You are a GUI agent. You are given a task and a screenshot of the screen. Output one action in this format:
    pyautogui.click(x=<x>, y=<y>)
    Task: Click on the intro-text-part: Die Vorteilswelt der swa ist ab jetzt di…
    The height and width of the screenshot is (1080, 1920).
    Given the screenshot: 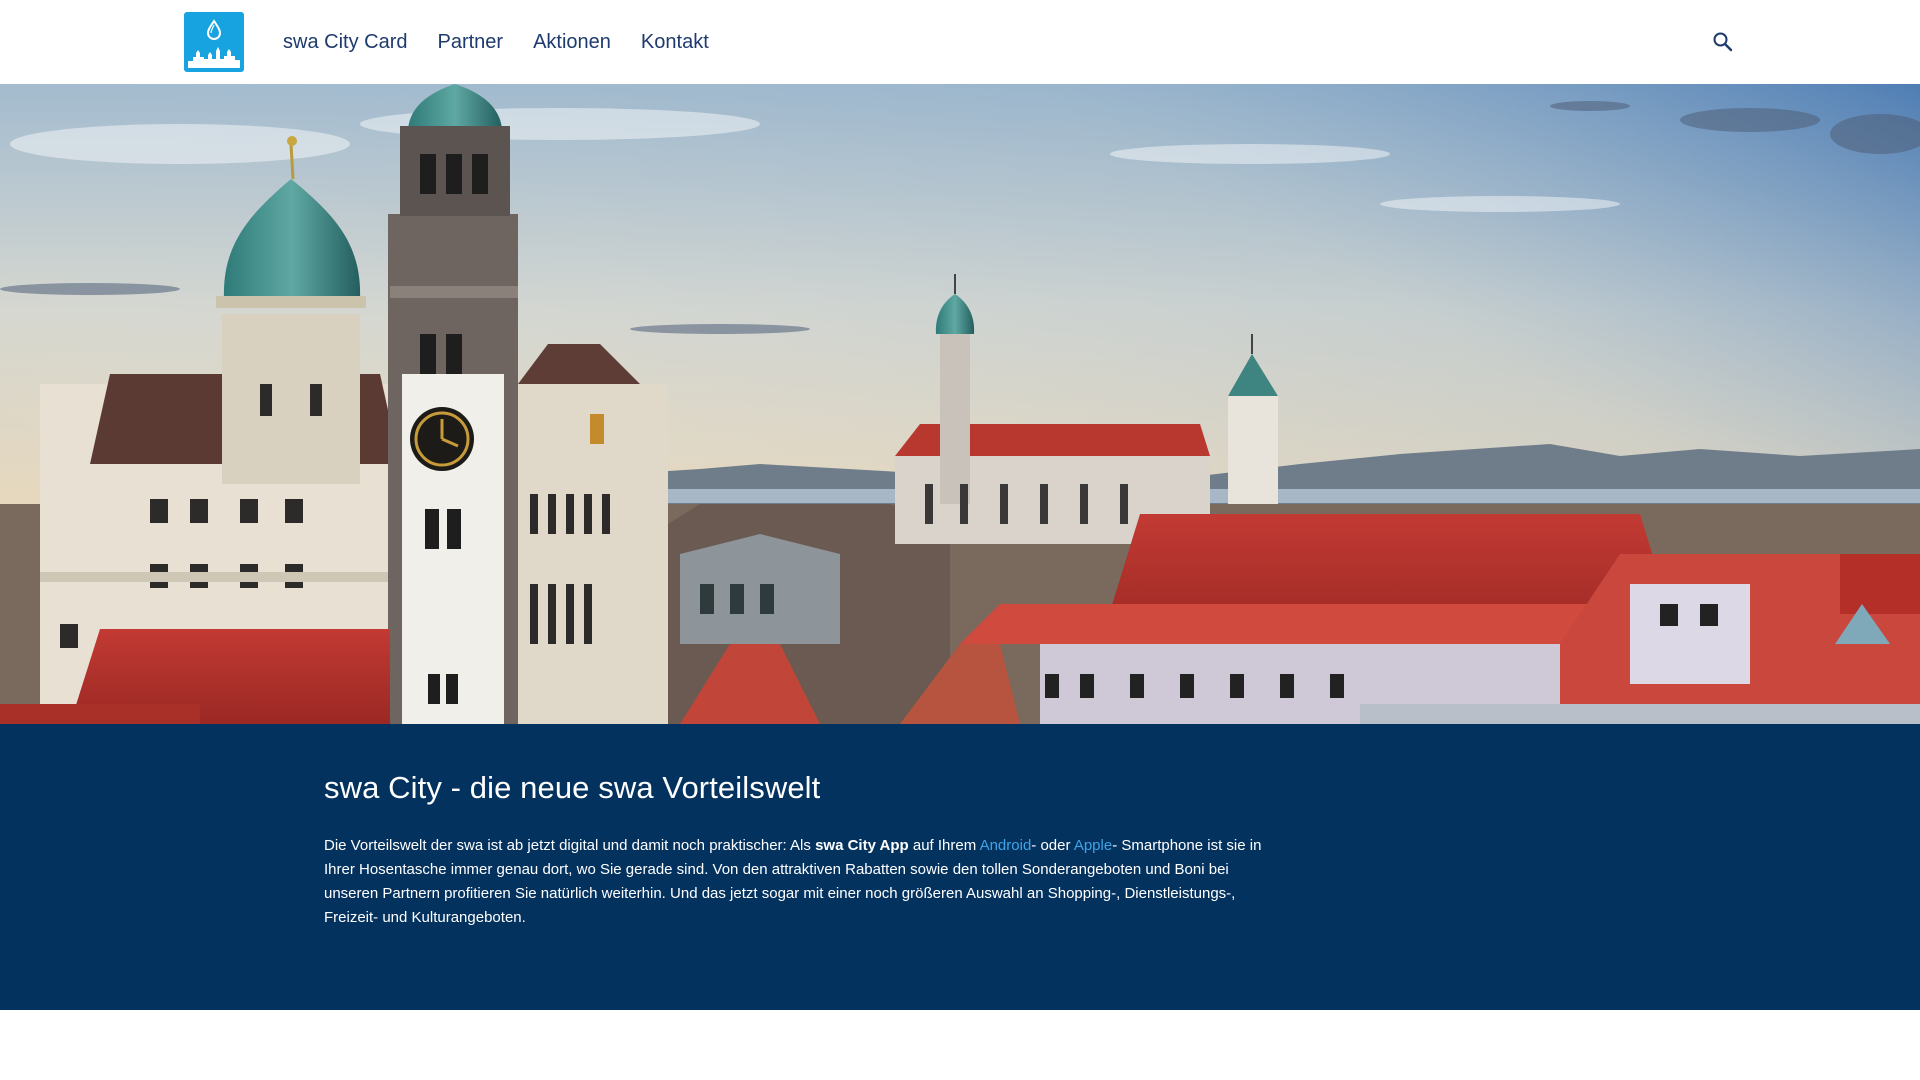 What is the action you would take?
    pyautogui.click(x=570, y=845)
    